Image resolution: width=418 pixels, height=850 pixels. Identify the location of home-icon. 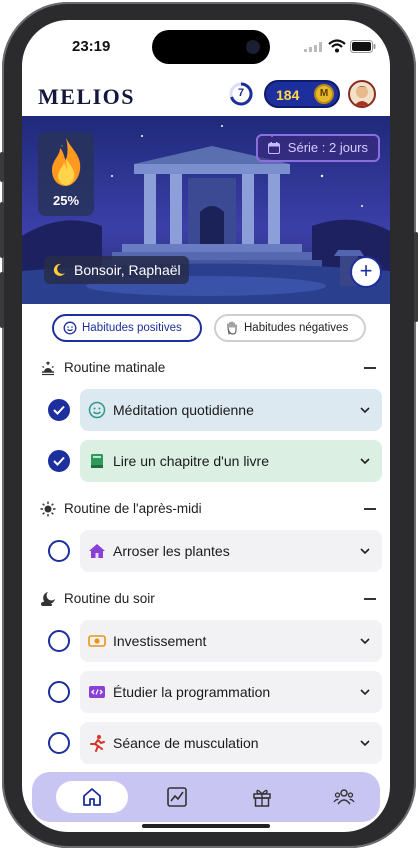
(92, 797).